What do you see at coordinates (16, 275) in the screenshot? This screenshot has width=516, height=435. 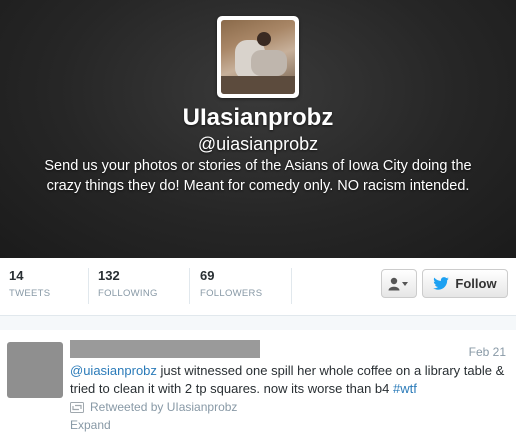 I see `stat-tweets-value: 14` at bounding box center [16, 275].